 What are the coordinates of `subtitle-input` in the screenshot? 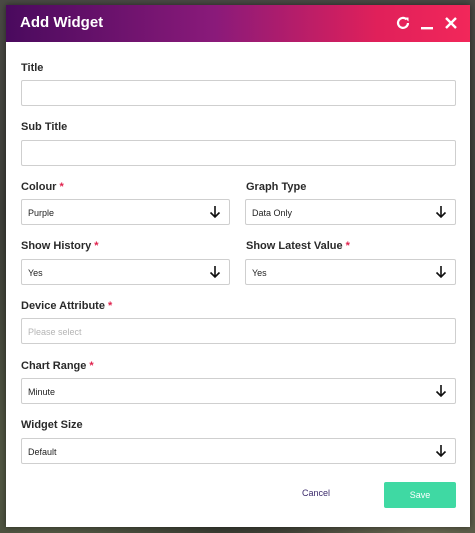 It's located at (238, 153).